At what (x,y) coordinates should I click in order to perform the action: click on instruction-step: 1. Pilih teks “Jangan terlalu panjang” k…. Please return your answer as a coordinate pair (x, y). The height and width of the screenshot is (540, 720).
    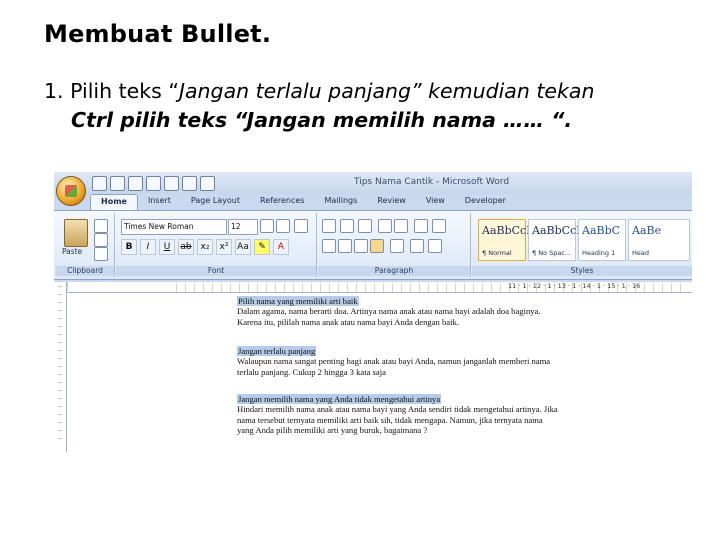
    Looking at the image, I should click on (319, 106).